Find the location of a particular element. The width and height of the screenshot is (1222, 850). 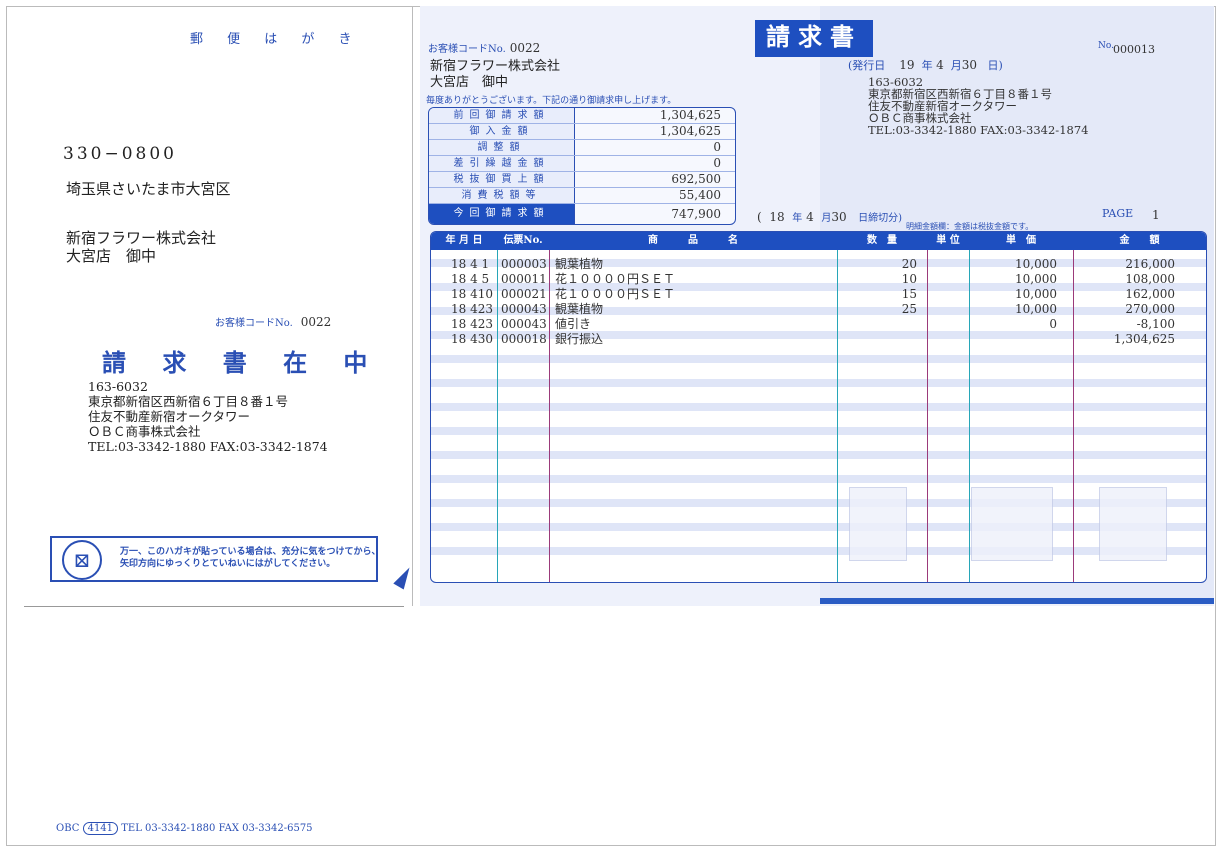

watermark-flower-icon is located at coordinates (1012, 524).